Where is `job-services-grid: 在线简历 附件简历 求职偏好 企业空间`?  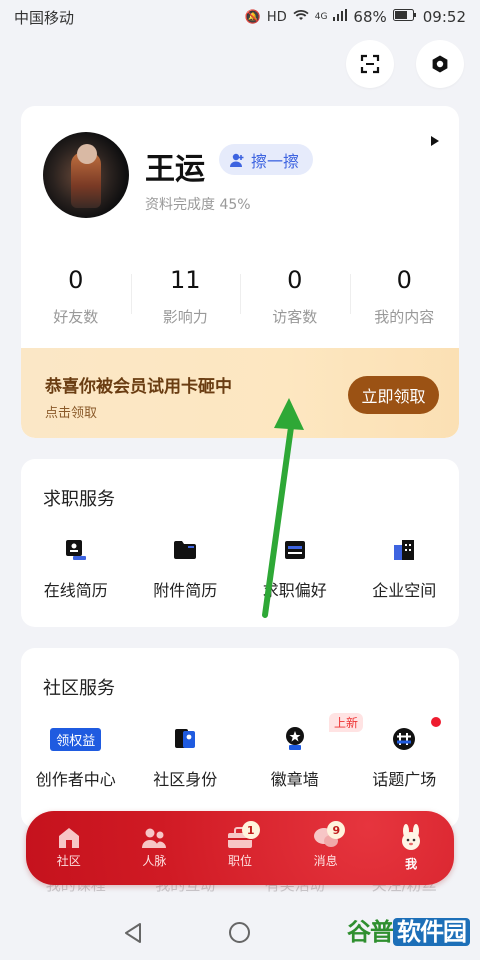 job-services-grid: 在线简历 附件简历 求职偏好 企业空间 is located at coordinates (240, 569).